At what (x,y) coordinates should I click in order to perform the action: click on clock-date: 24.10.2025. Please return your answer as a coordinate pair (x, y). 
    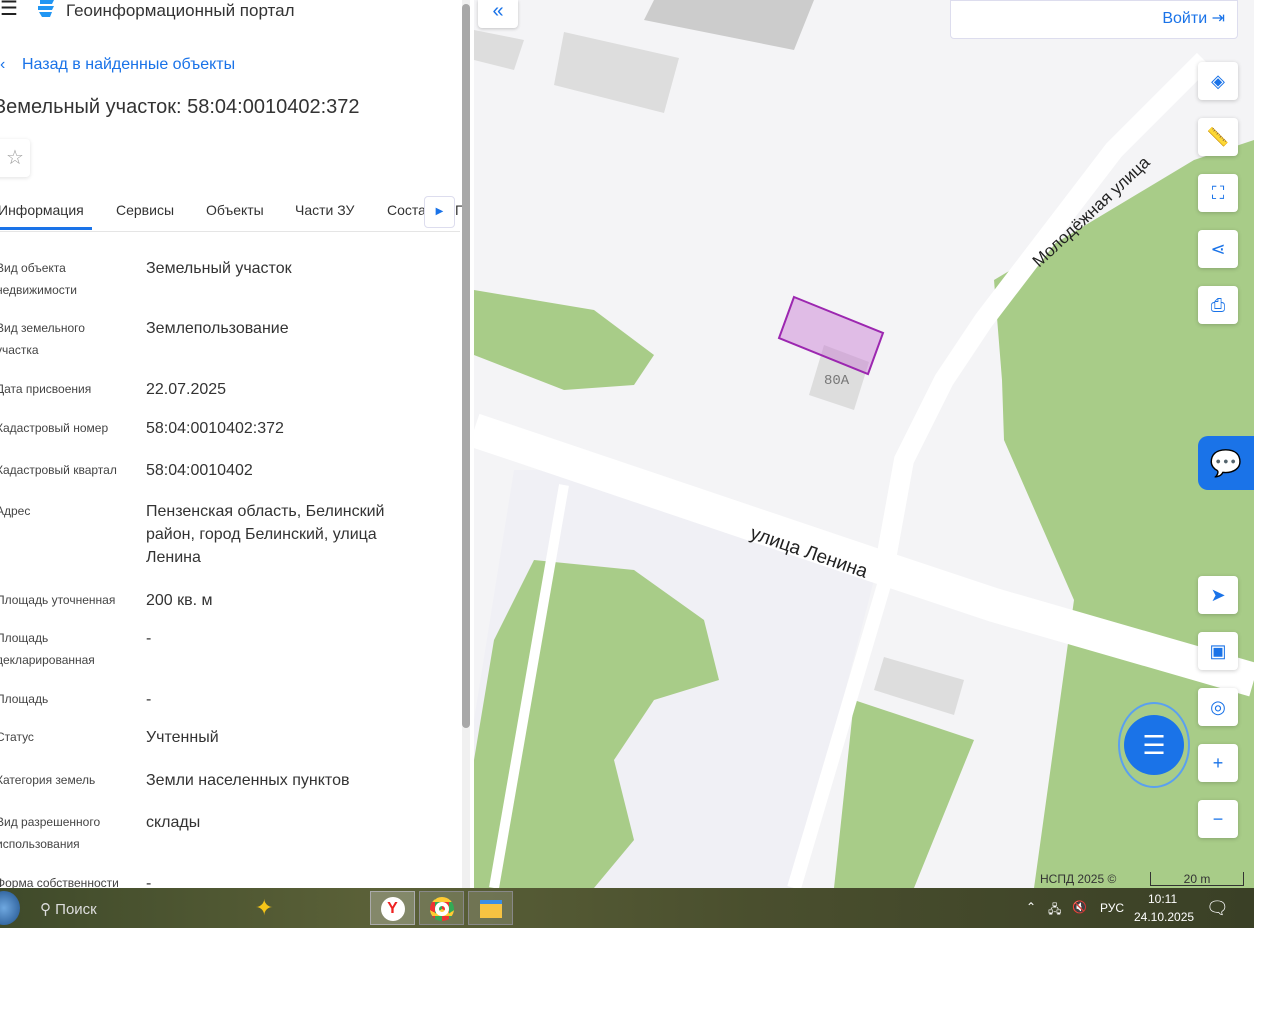
    Looking at the image, I should click on (1164, 917).